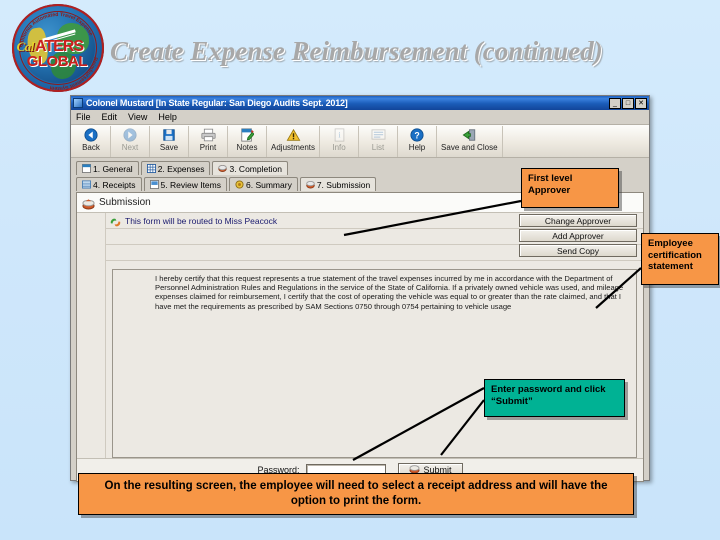 The height and width of the screenshot is (540, 720). What do you see at coordinates (255, 168) in the screenshot?
I see `tab-label-3-completion: 3. Completion` at bounding box center [255, 168].